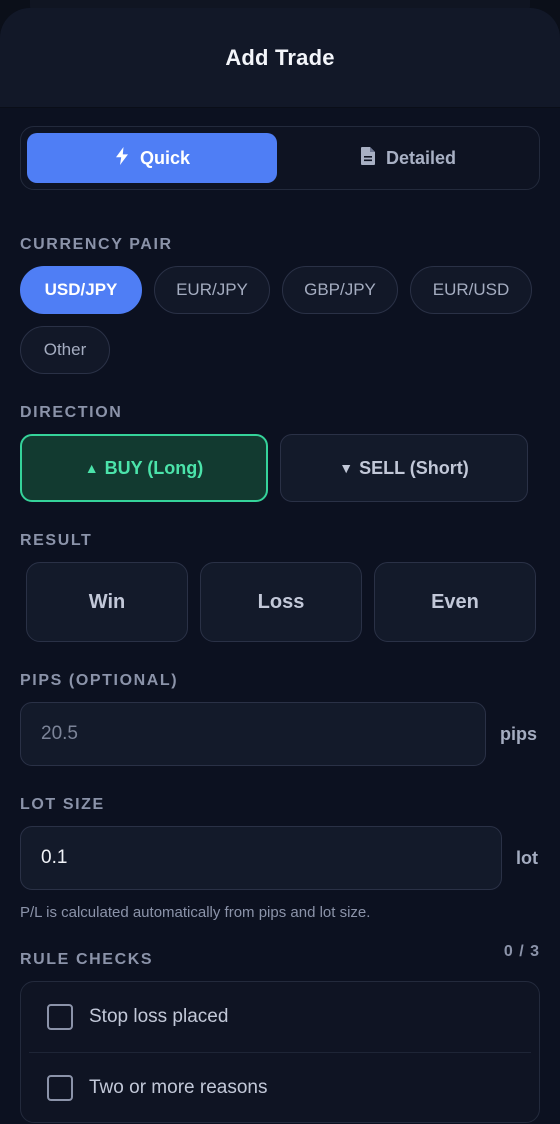 The image size is (560, 1124). I want to click on pips-section: PIPS (OPTIONAL) 20.5 pips, so click(280, 719).